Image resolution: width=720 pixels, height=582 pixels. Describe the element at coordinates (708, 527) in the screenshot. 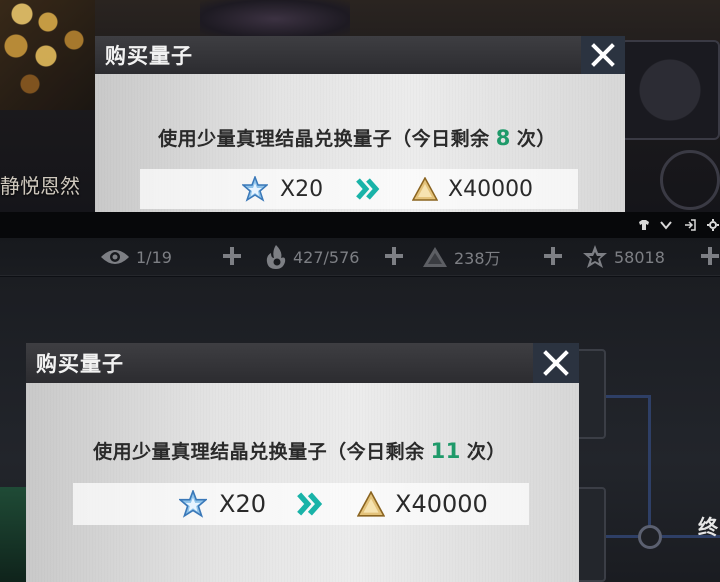

I see `background-label: 终` at that location.